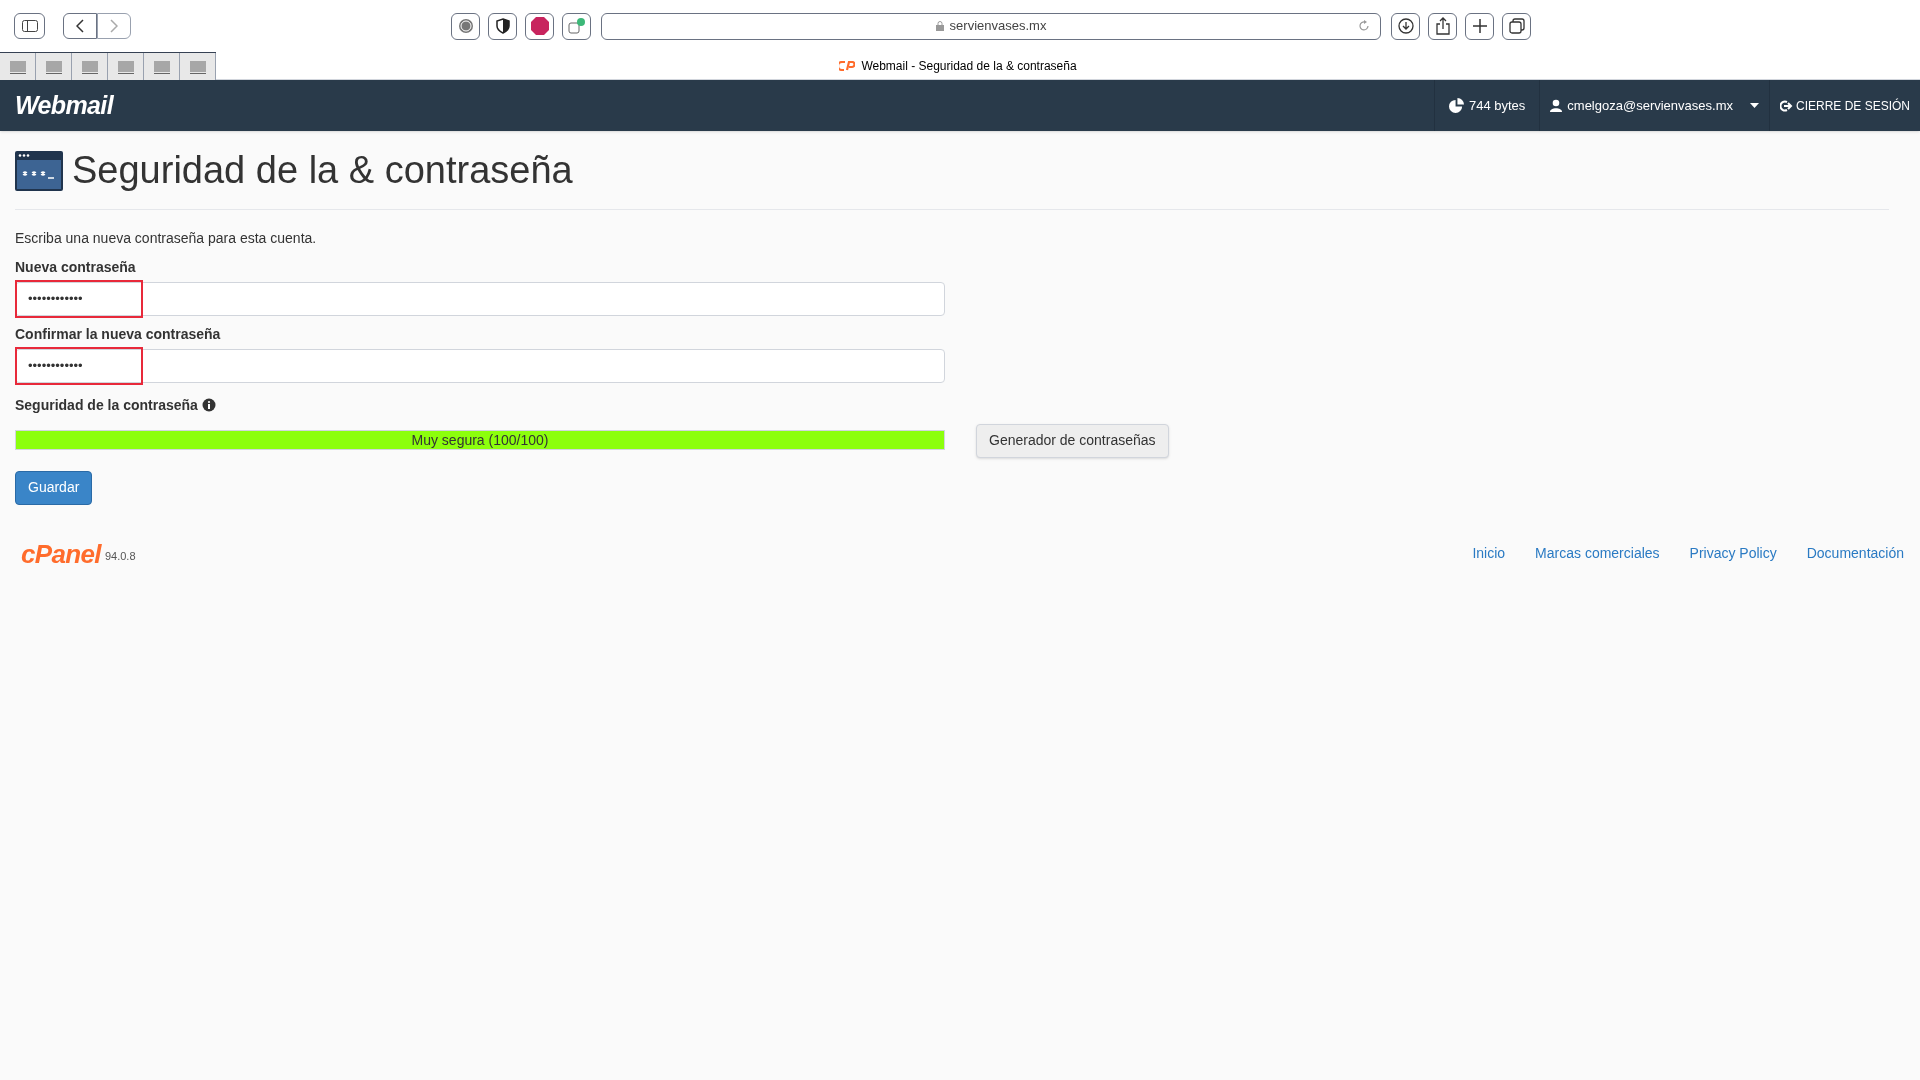  Describe the element at coordinates (1844, 105) in the screenshot. I see `logout-link: CIERRE DE SESIÓN` at that location.